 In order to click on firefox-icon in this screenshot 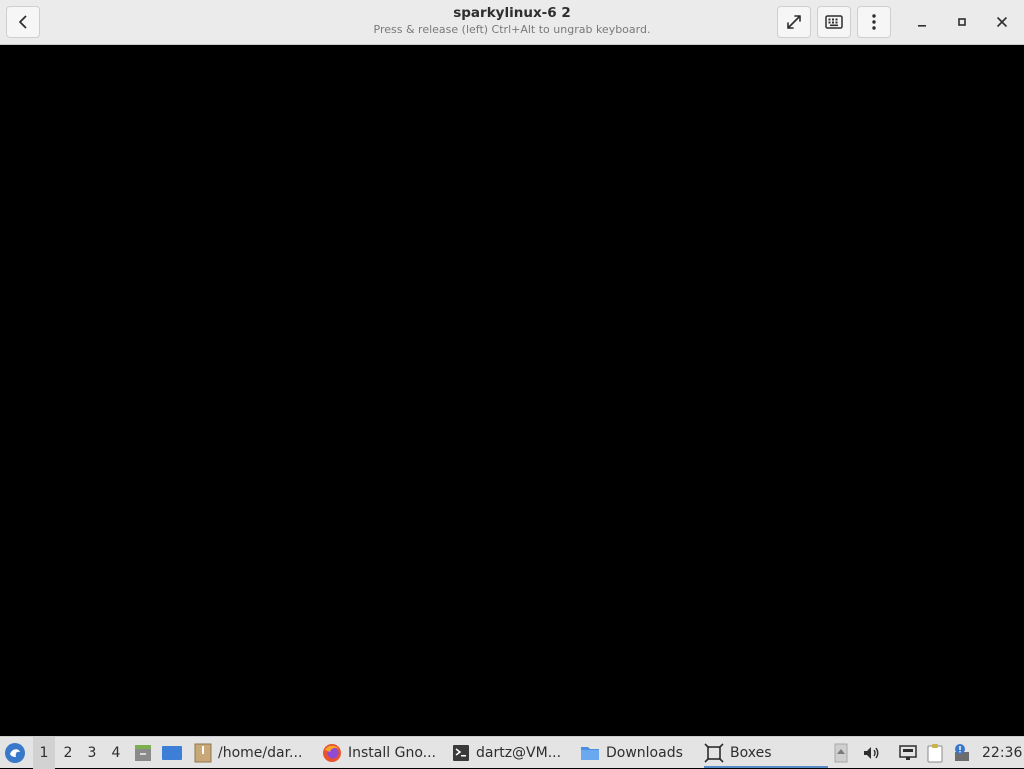, I will do `click(332, 753)`.